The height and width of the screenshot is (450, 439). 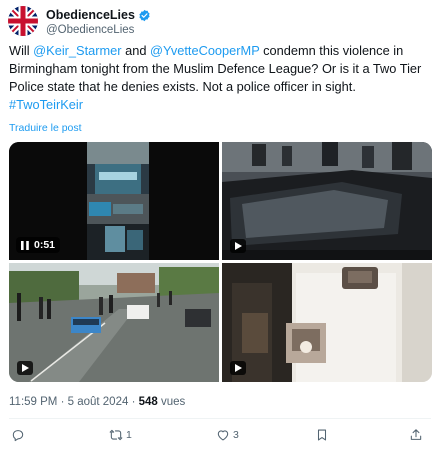 I want to click on like-button: 3, so click(x=227, y=435).